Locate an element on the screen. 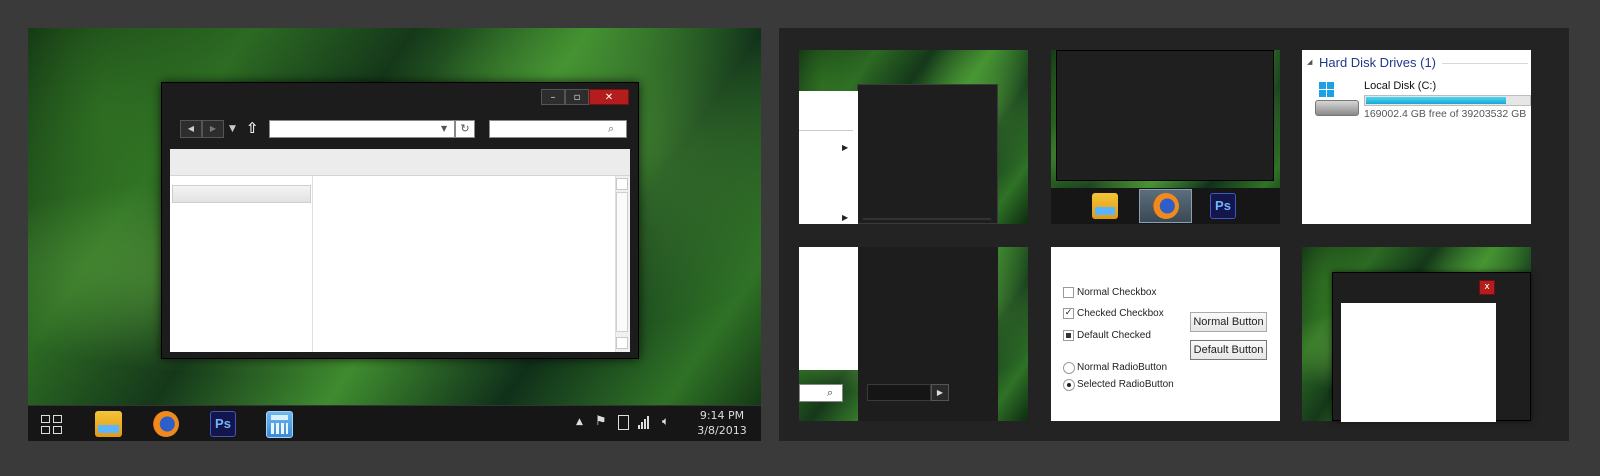  drive-usage-bar is located at coordinates (1447, 100).